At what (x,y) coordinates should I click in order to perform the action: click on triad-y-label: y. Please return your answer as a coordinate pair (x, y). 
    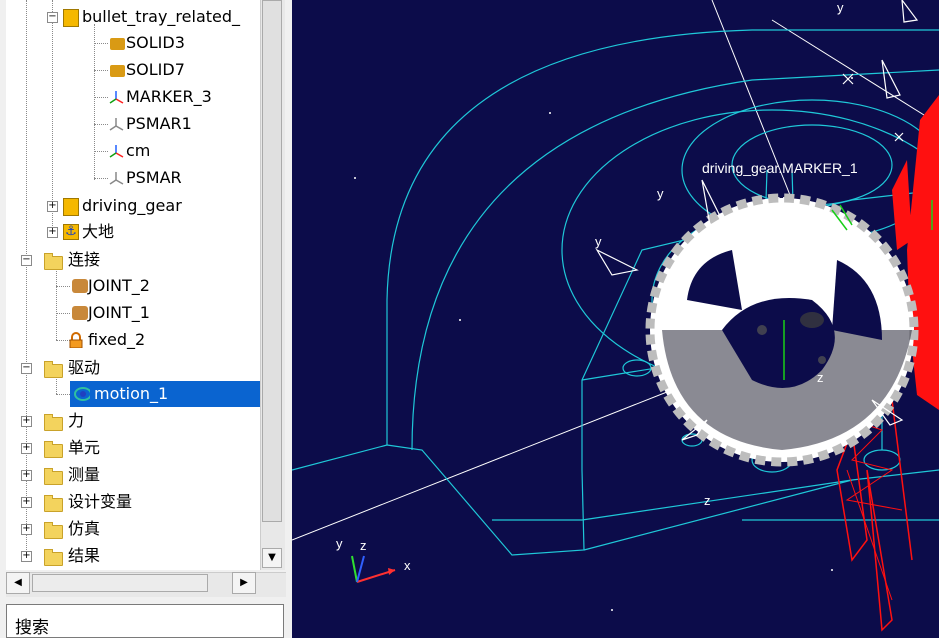
    Looking at the image, I should click on (339, 543).